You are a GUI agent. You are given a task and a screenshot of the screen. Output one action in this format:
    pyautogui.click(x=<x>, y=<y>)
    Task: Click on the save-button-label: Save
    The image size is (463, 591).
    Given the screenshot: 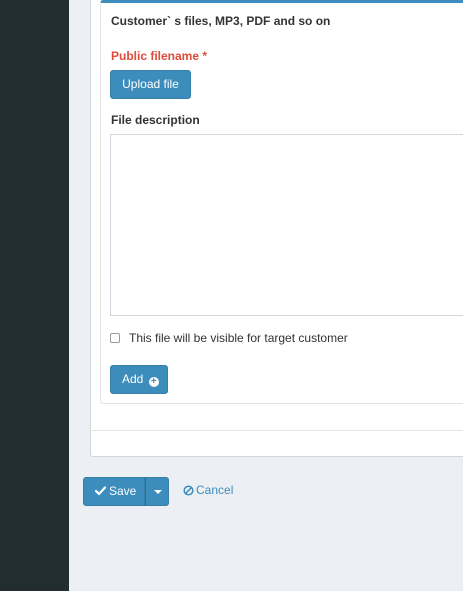 What is the action you would take?
    pyautogui.click(x=123, y=491)
    